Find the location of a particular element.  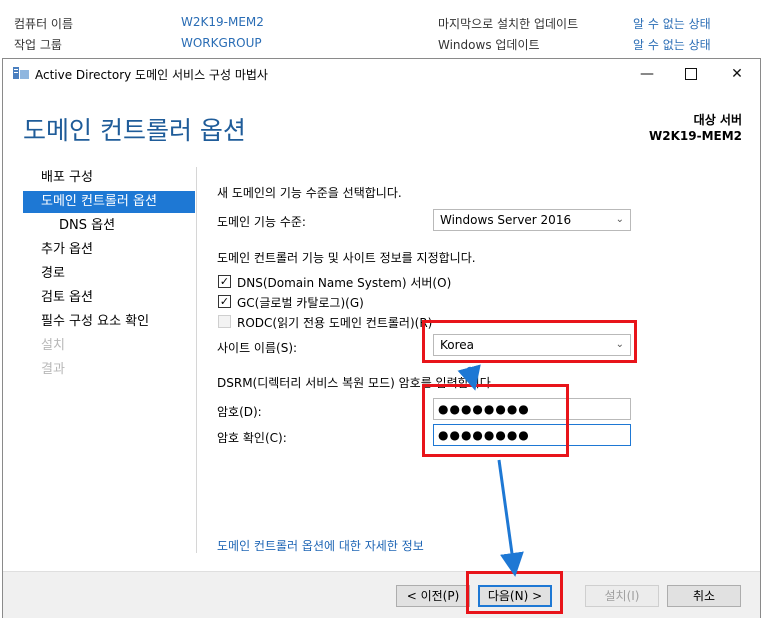

windows-update-value: 알 수 없는 상태 is located at coordinates (672, 44).